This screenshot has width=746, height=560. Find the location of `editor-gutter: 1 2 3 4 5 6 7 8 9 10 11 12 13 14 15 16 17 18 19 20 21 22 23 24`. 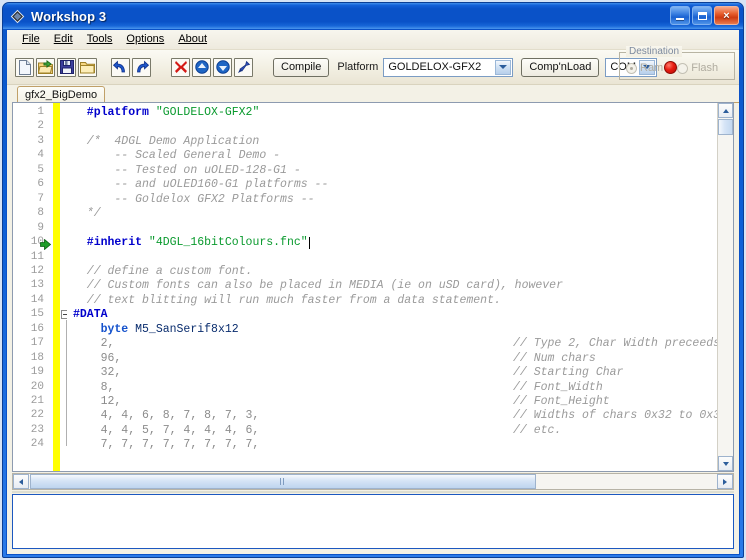

editor-gutter: 1 2 3 4 5 6 7 8 9 10 11 12 13 14 15 16 17 18 19 20 21 22 23 24 is located at coordinates (41, 287).